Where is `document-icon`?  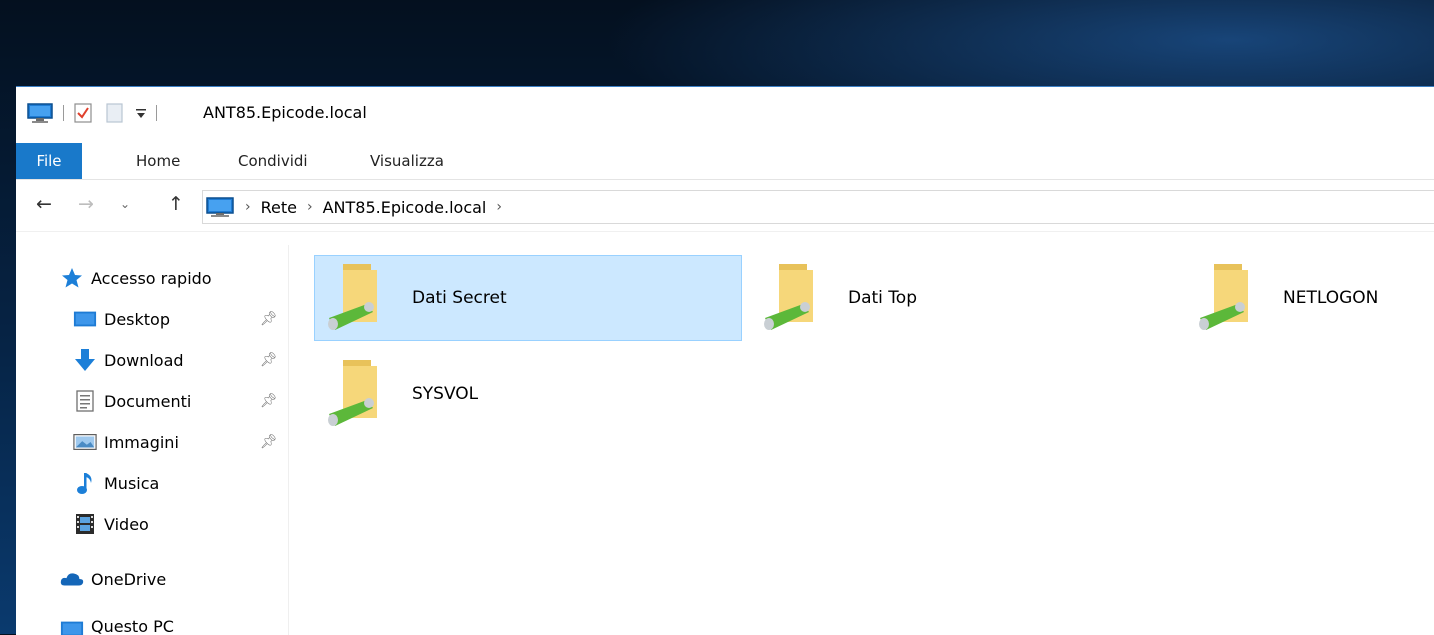 document-icon is located at coordinates (85, 401).